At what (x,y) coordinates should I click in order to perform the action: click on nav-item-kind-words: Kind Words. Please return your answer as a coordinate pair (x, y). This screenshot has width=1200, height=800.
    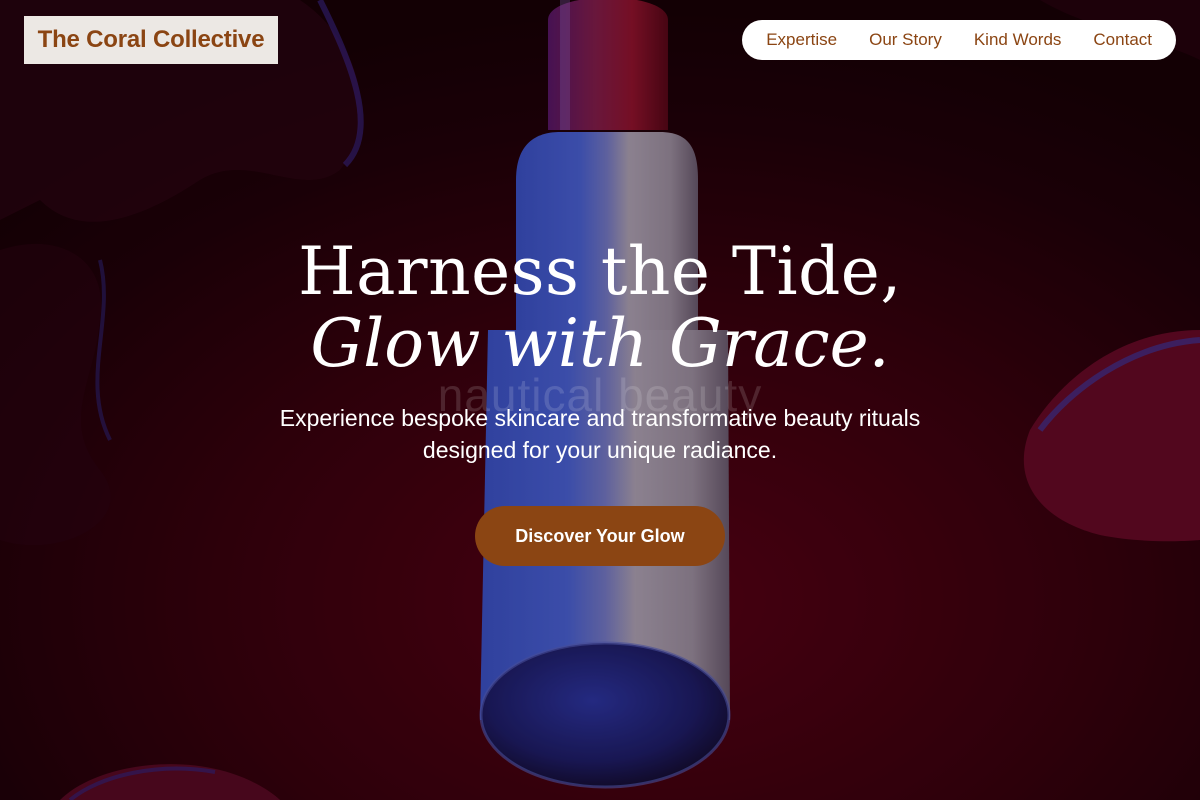
    Looking at the image, I should click on (1018, 40).